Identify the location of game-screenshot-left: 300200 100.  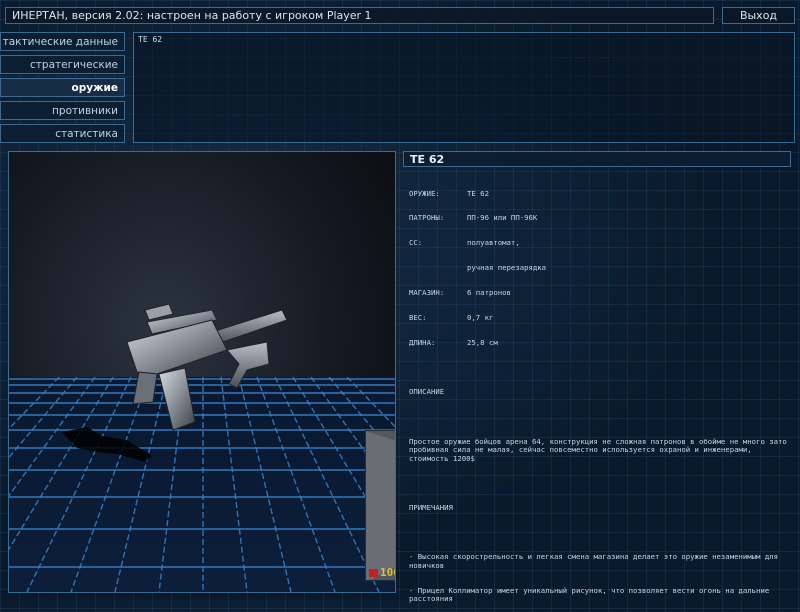
(380, 505).